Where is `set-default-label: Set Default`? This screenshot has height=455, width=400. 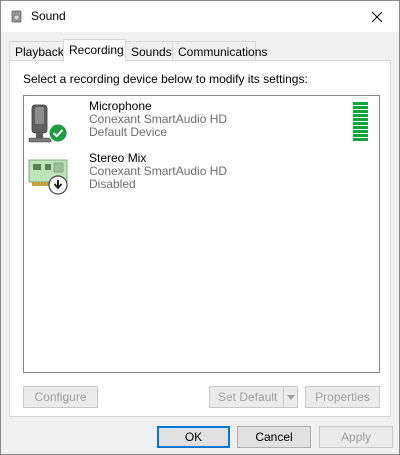 set-default-label: Set Default is located at coordinates (248, 397).